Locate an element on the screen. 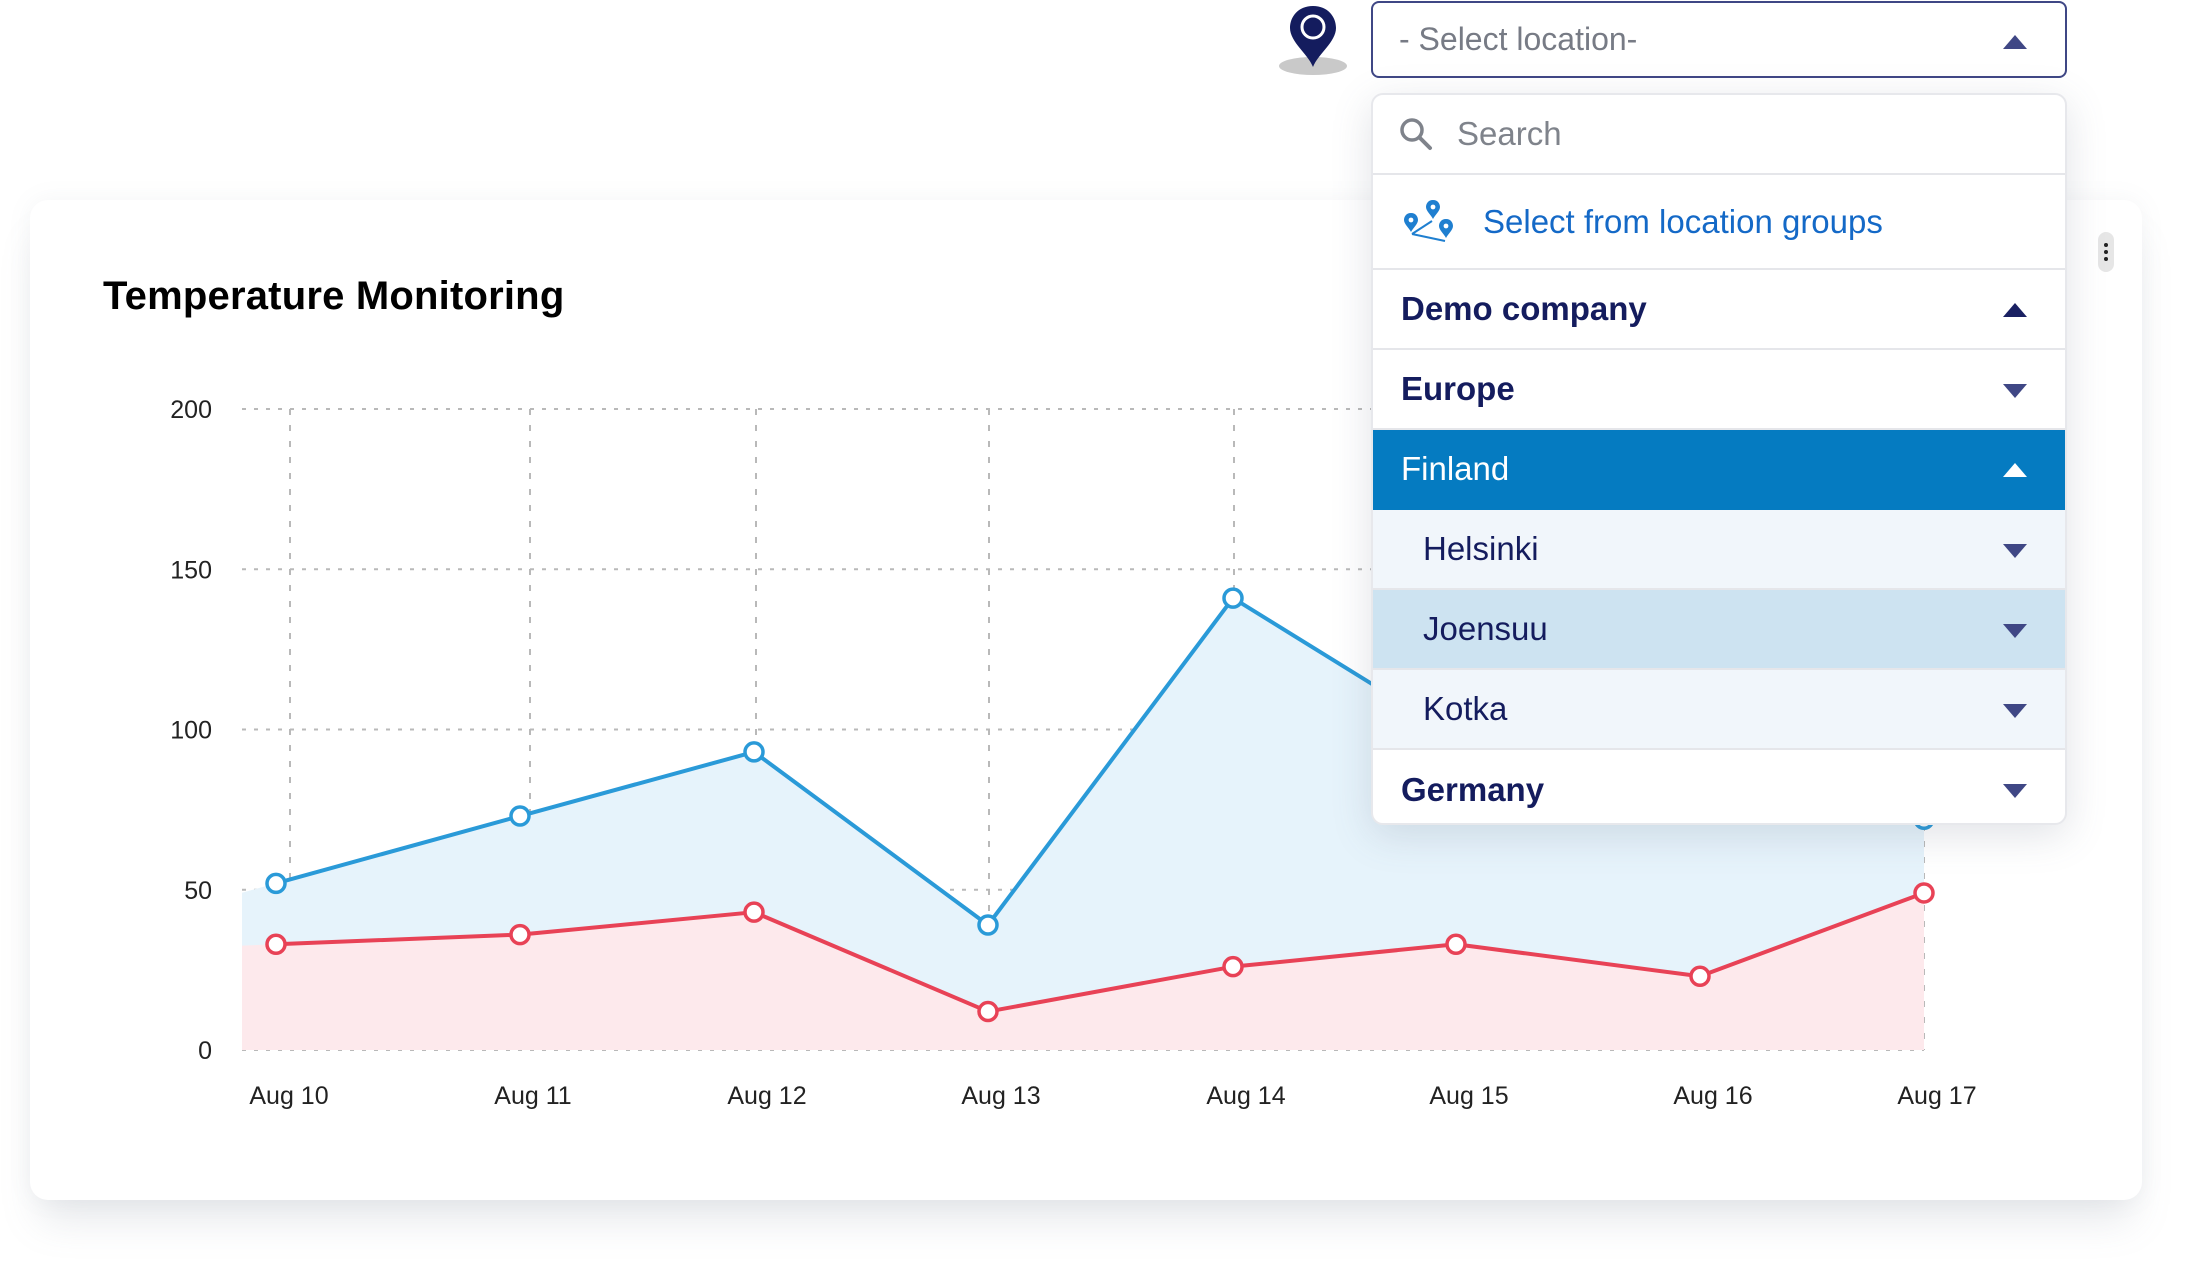 The width and height of the screenshot is (2193, 1270). x-tick-label: Aug 14 is located at coordinates (1245, 1096).